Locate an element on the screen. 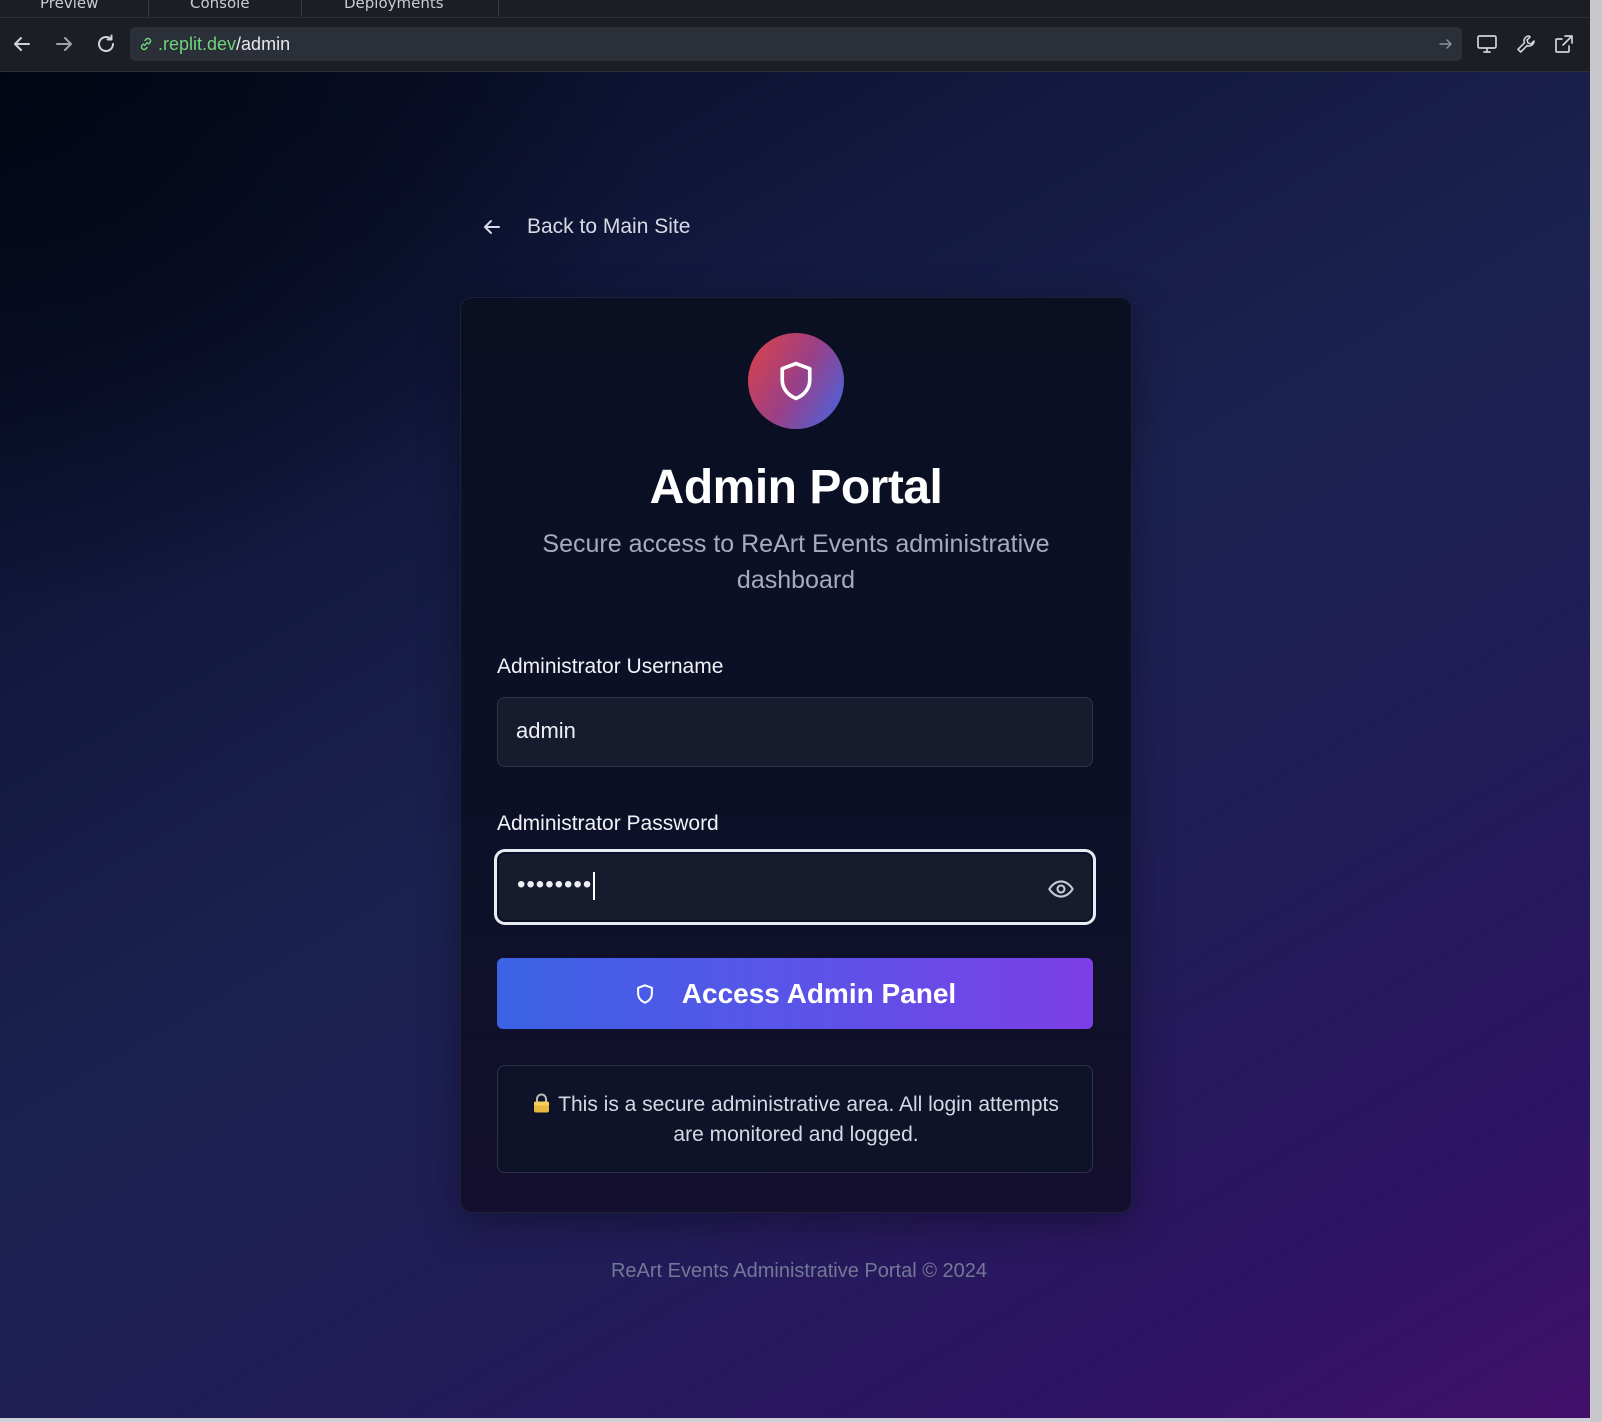 The image size is (1602, 1422). back-button is located at coordinates (22, 44).